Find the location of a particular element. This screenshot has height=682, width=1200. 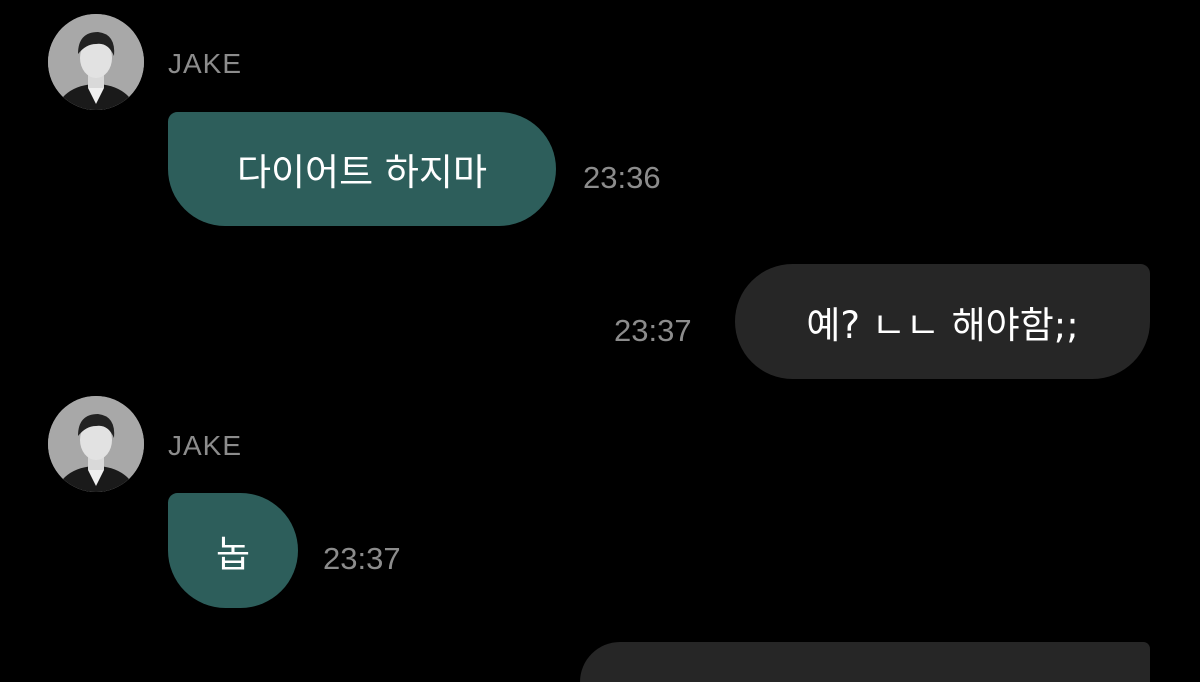

message-bubble: 다이어트 하지마 is located at coordinates (362, 169).